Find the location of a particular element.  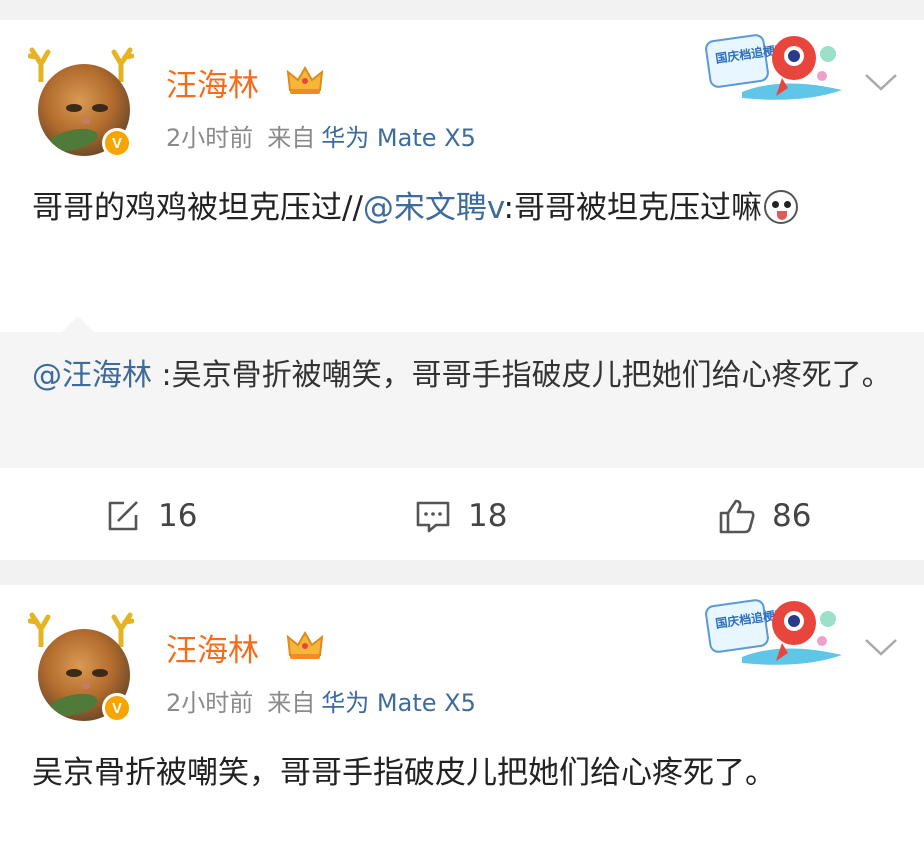

comment-count: 18 is located at coordinates (488, 516).